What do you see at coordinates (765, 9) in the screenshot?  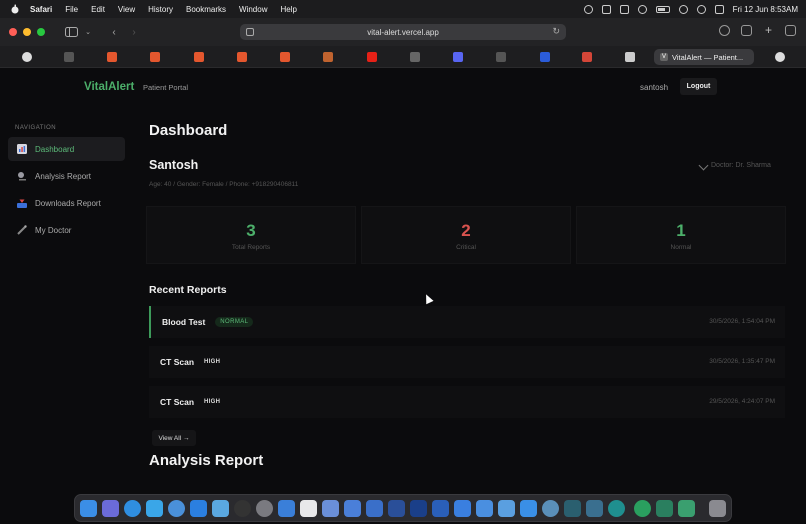 I see `menubar-clock: Fri 12 Jun 8:53AM` at bounding box center [765, 9].